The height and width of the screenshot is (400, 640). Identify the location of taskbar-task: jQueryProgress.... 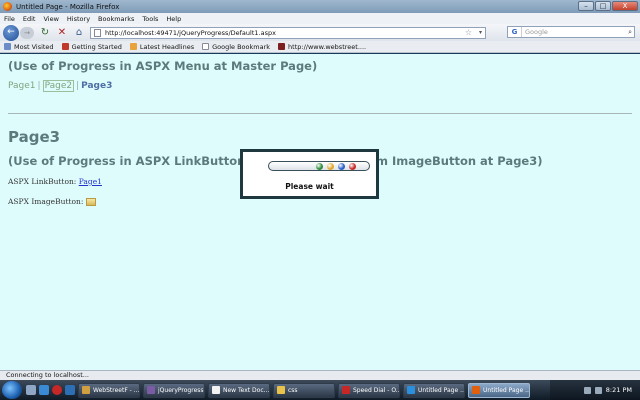
(174, 390).